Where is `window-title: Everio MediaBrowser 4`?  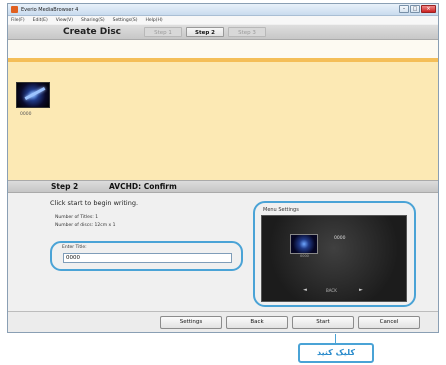 window-title: Everio MediaBrowser 4 is located at coordinates (50, 9).